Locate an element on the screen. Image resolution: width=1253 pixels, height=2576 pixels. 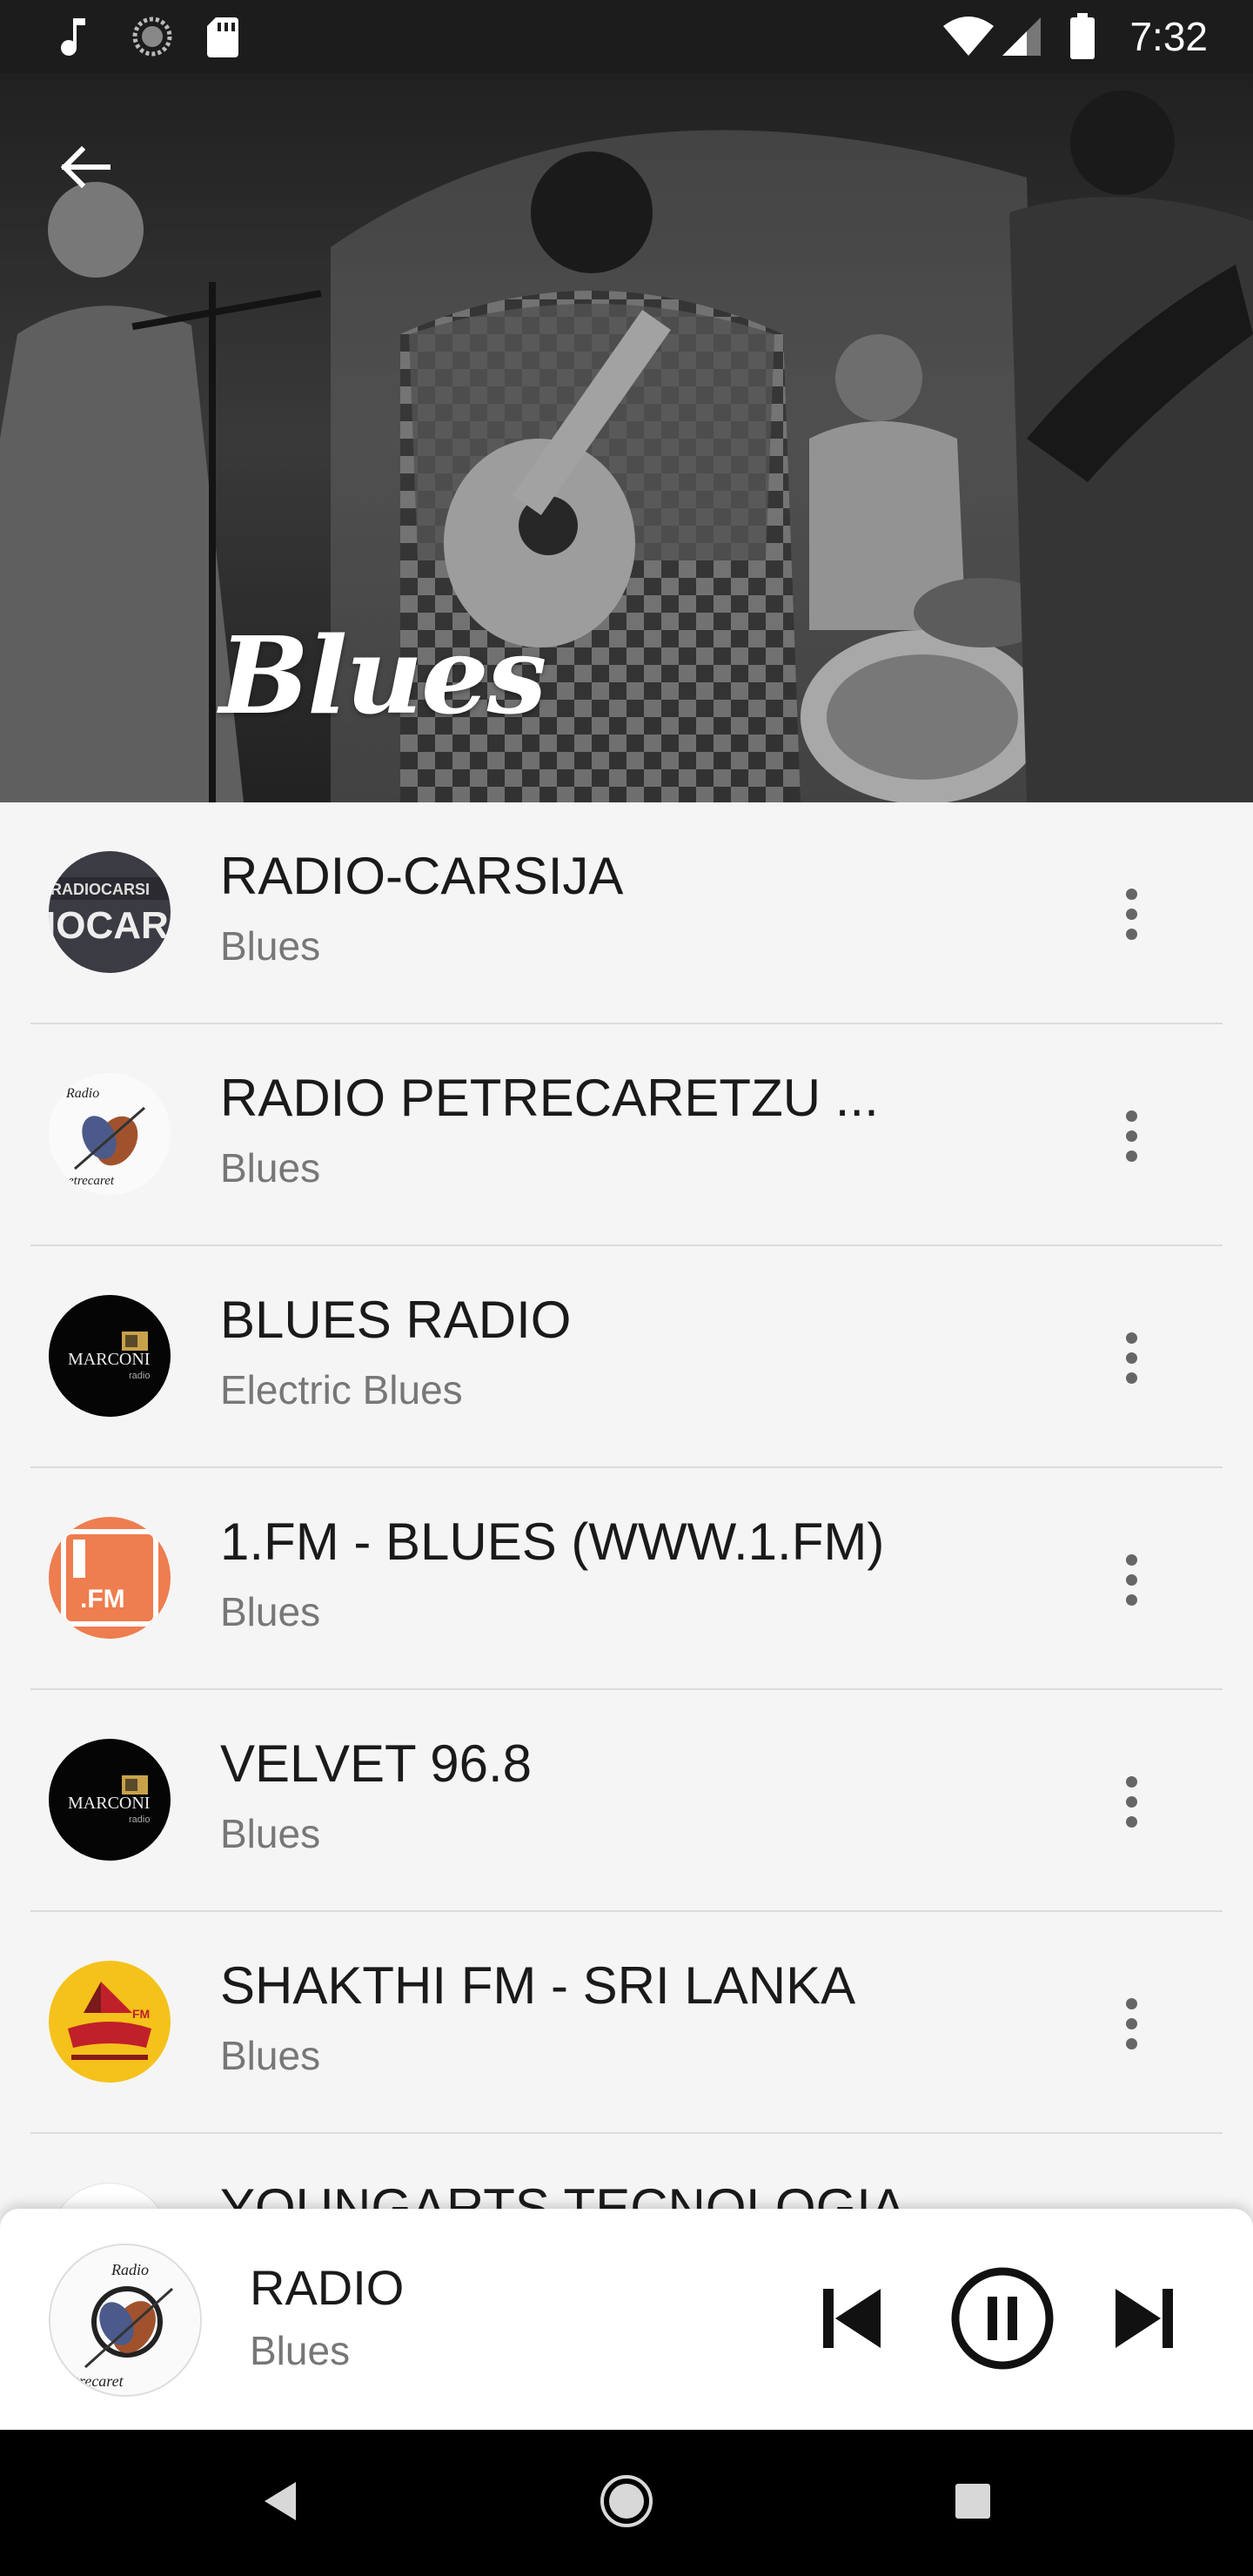
category-title: Blues is located at coordinates (382, 676).